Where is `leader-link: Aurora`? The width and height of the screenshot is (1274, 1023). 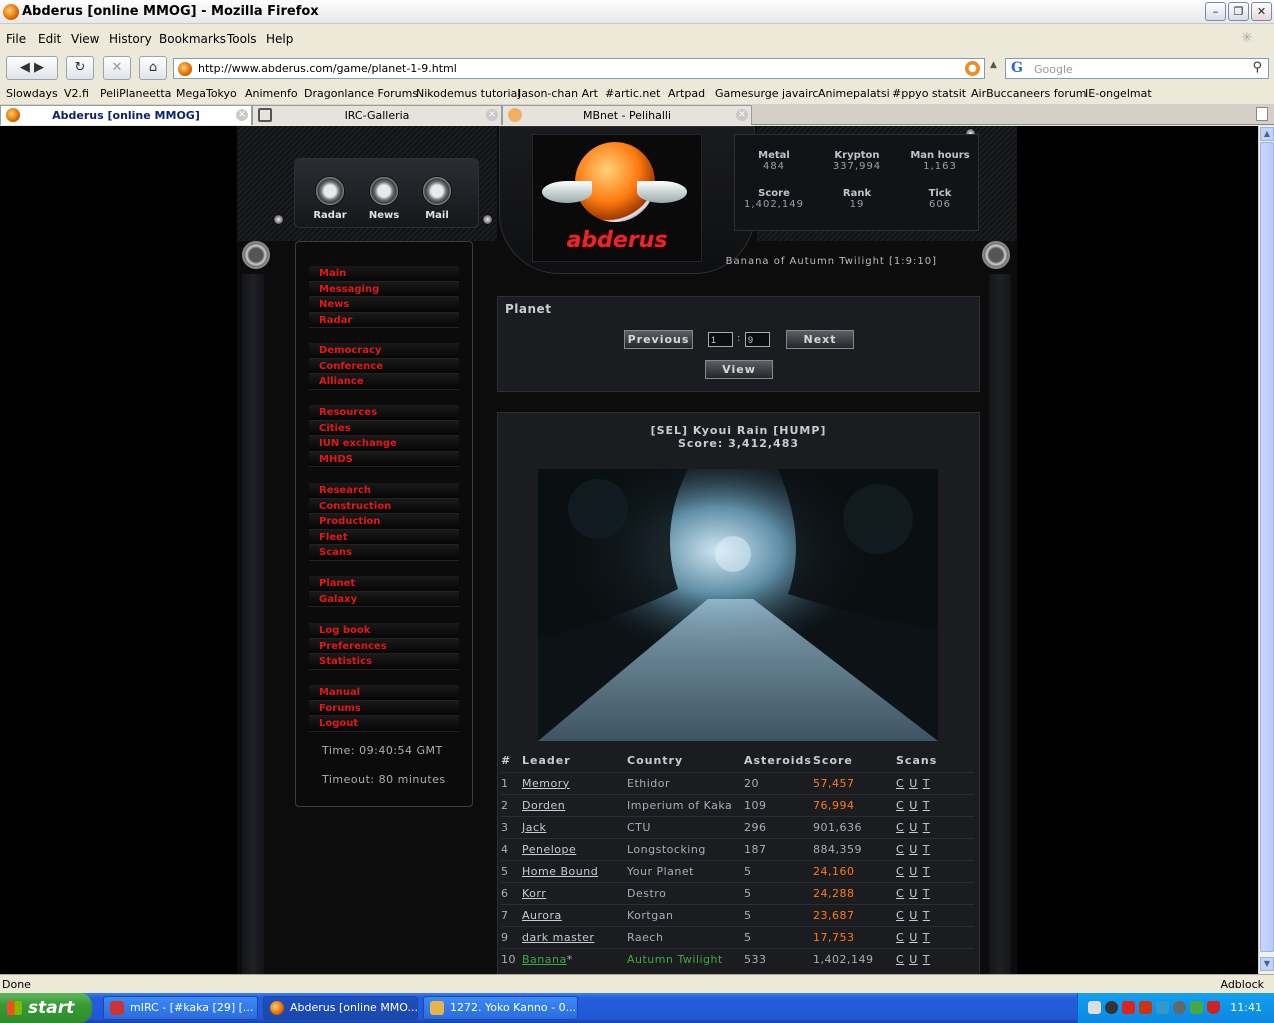
leader-link: Aurora is located at coordinates (542, 915).